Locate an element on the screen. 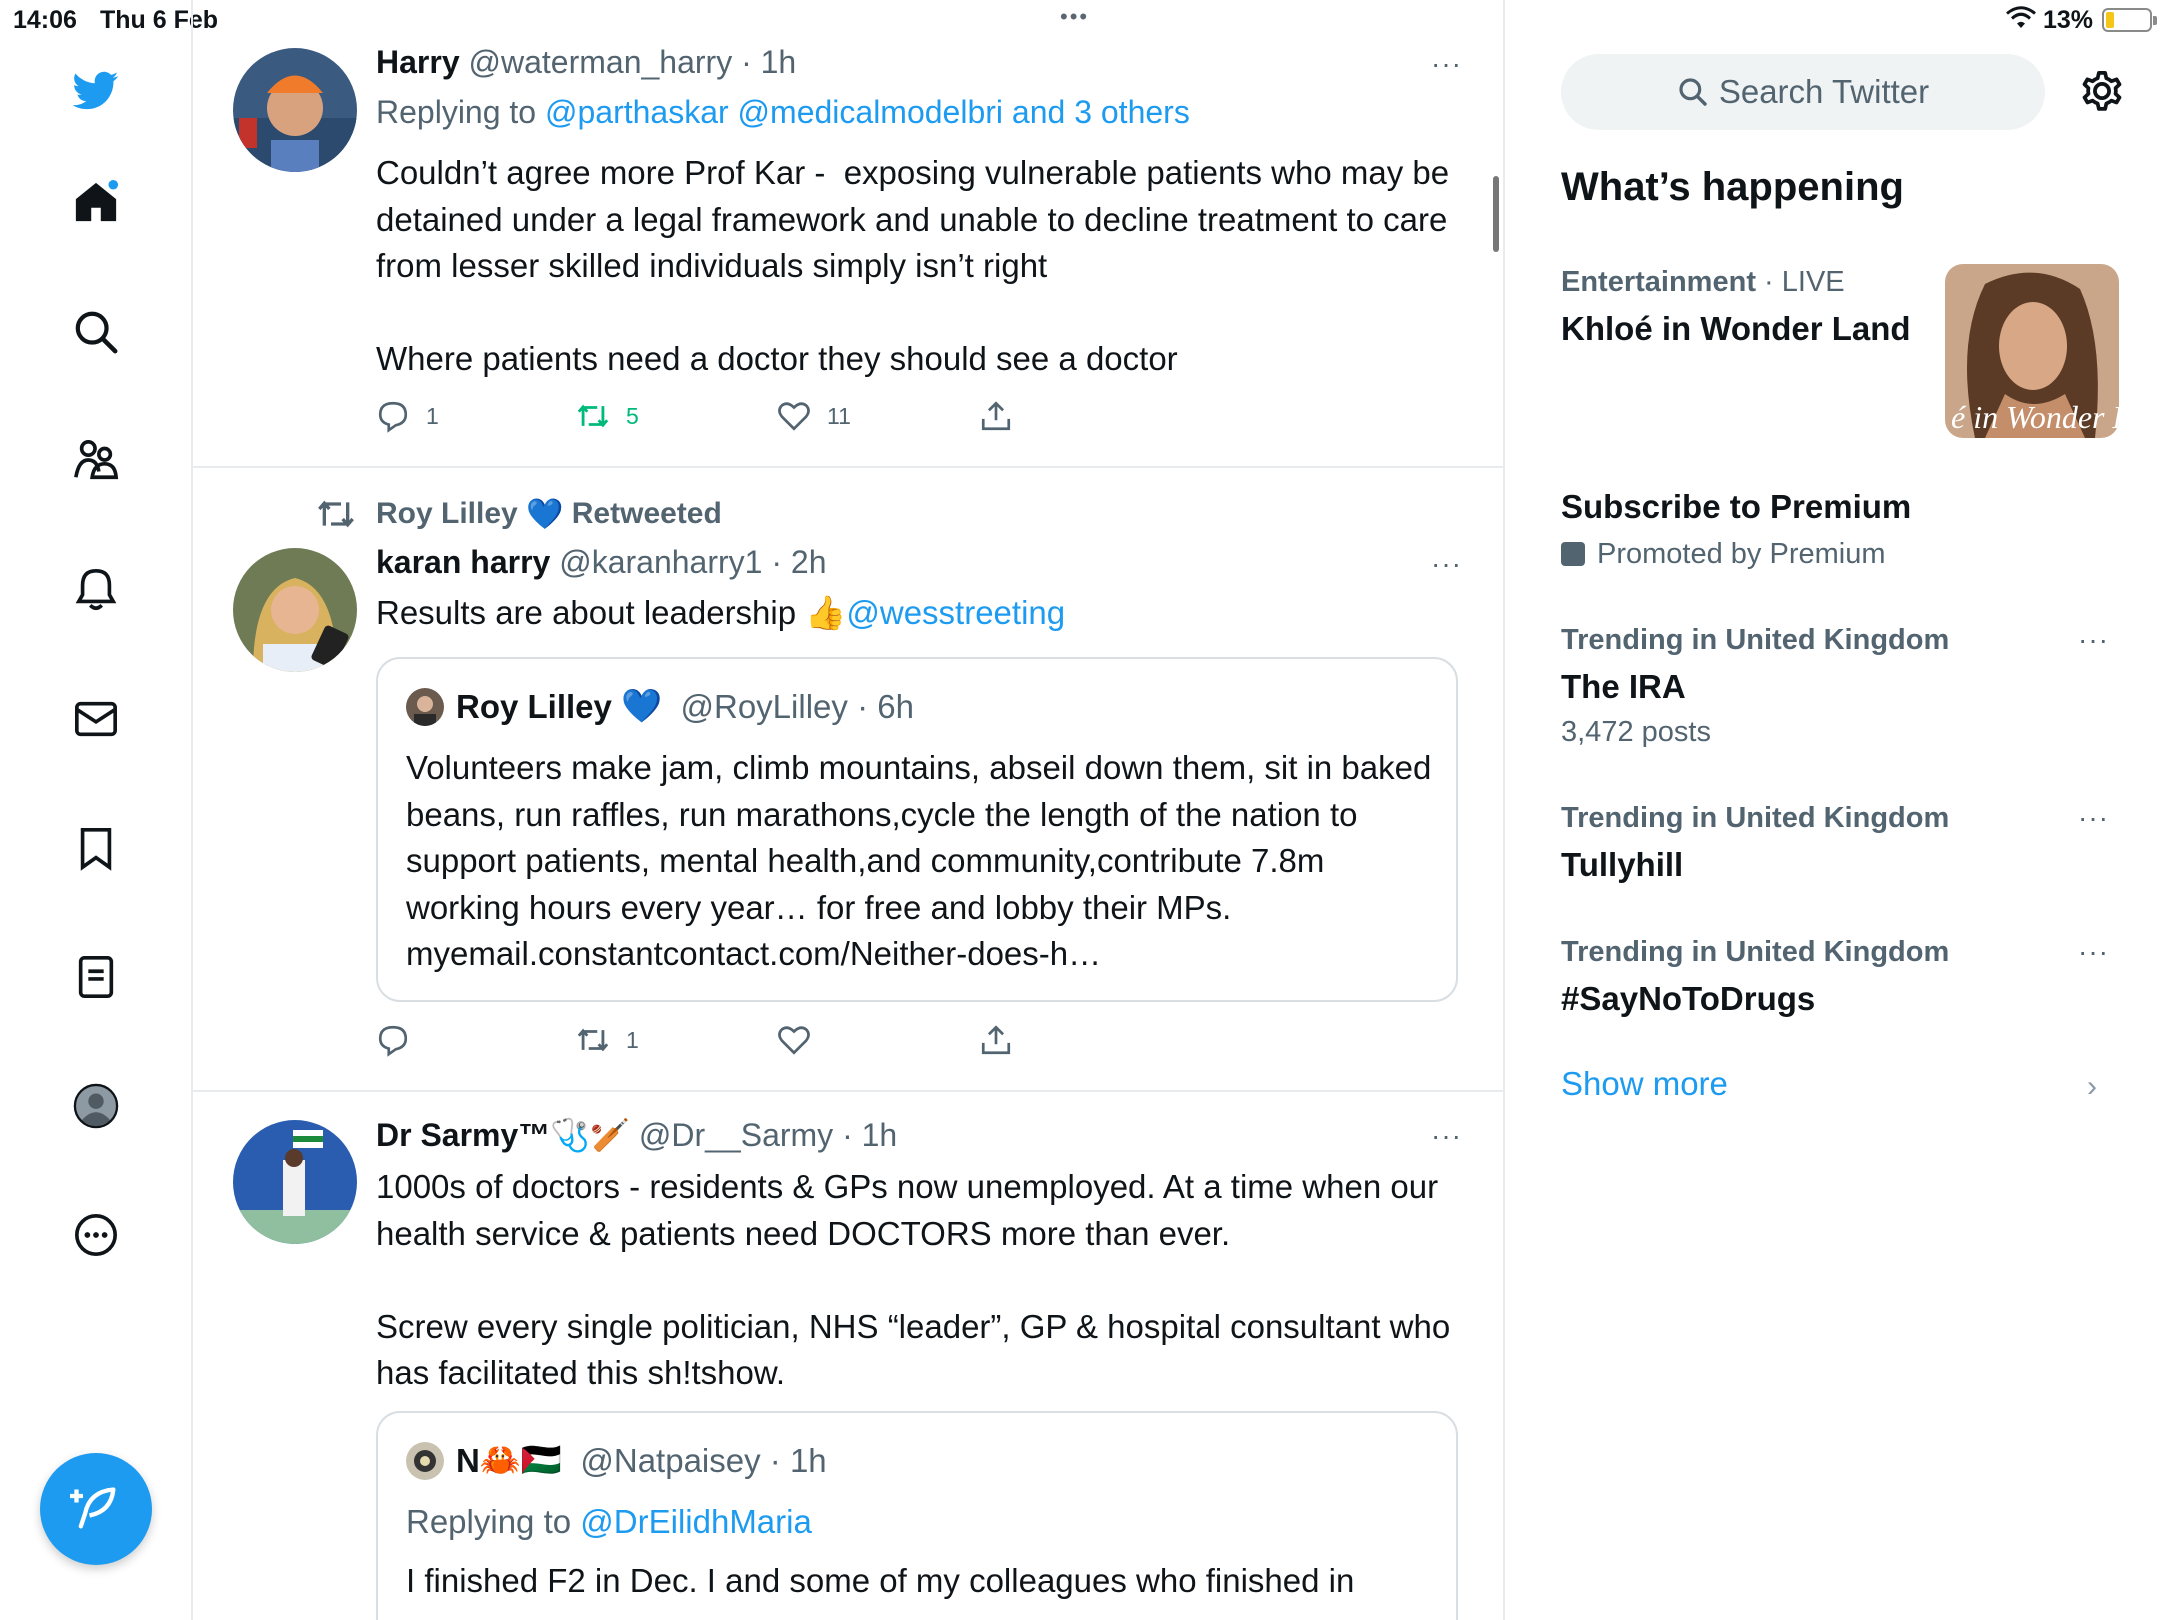 The height and width of the screenshot is (1620, 2160). bookmarks-icon is located at coordinates (96, 848).